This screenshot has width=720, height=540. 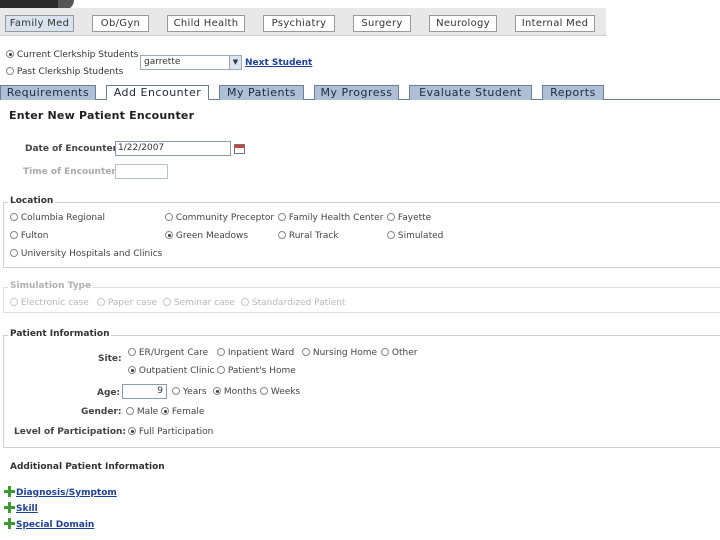 What do you see at coordinates (132, 303) in the screenshot?
I see `option-label: Paper case` at bounding box center [132, 303].